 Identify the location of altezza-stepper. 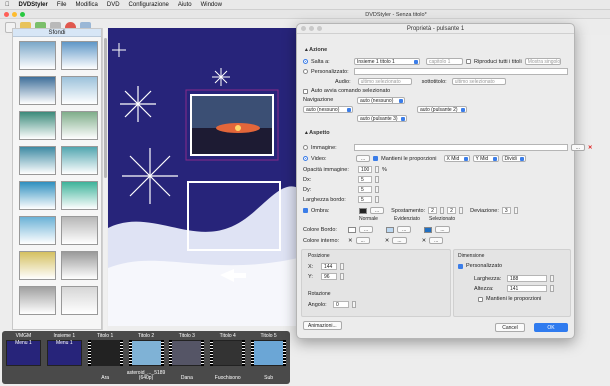
(552, 288).